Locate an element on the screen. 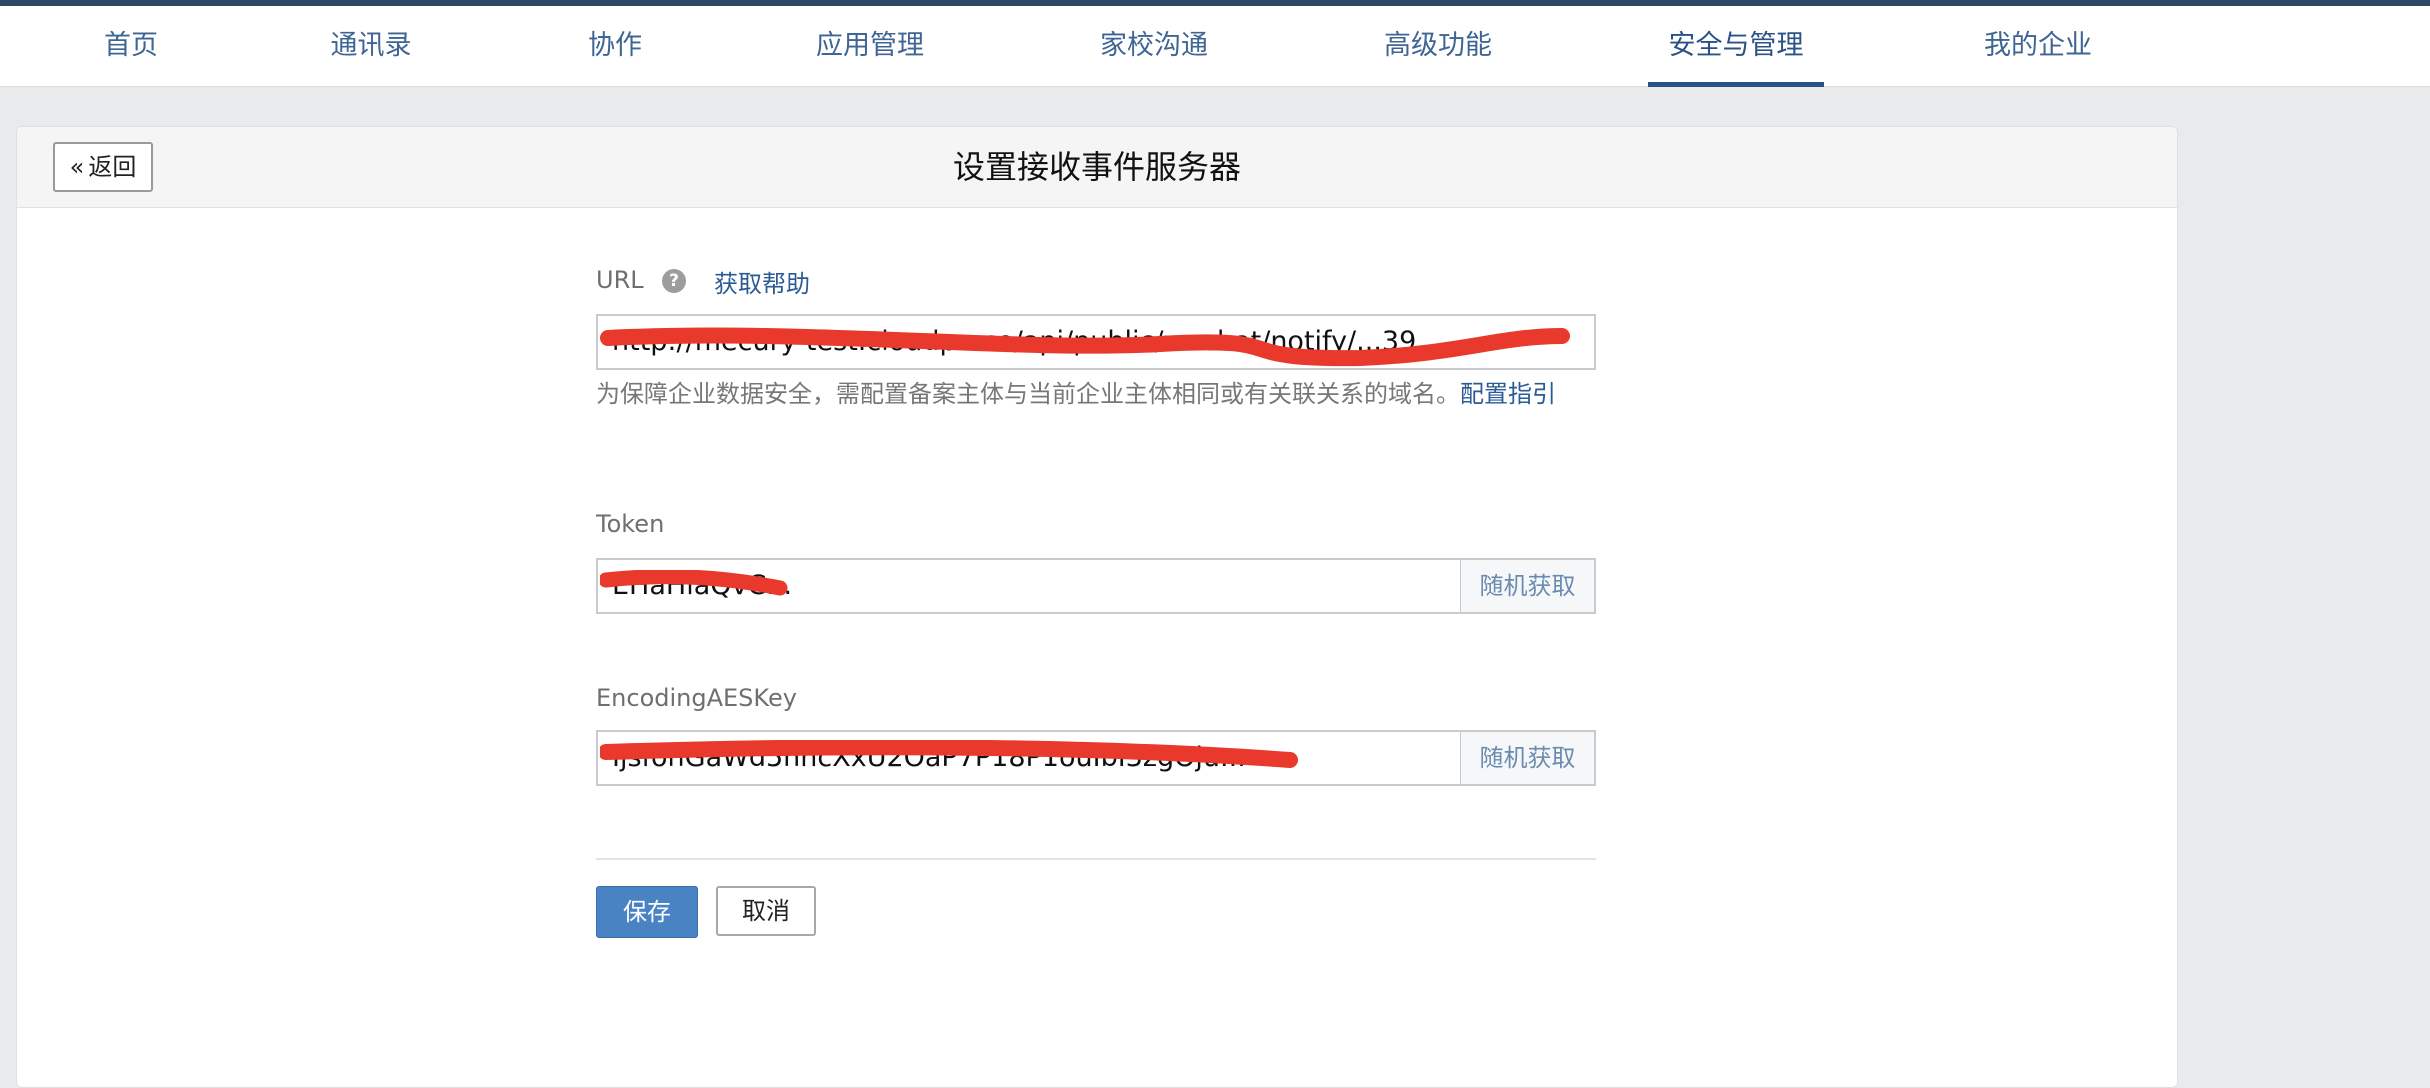 The width and height of the screenshot is (2430, 1088). nav-item-collaboration: 协作 is located at coordinates (615, 46).